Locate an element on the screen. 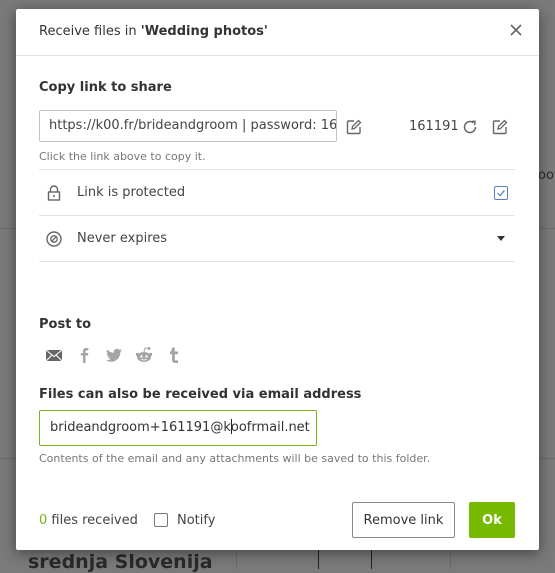 The image size is (555, 573). reddit-share-icon is located at coordinates (144, 355).